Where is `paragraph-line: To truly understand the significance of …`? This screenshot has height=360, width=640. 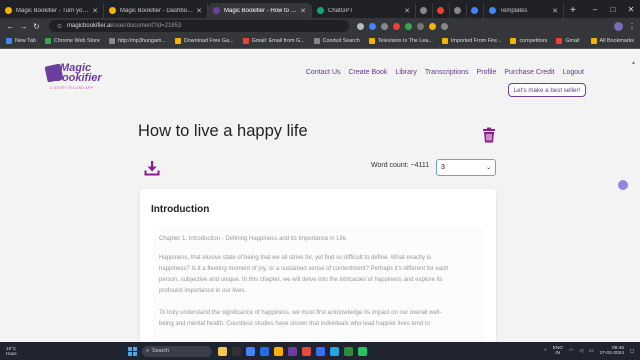 paragraph-line: To truly understand the significance of … is located at coordinates (300, 313).